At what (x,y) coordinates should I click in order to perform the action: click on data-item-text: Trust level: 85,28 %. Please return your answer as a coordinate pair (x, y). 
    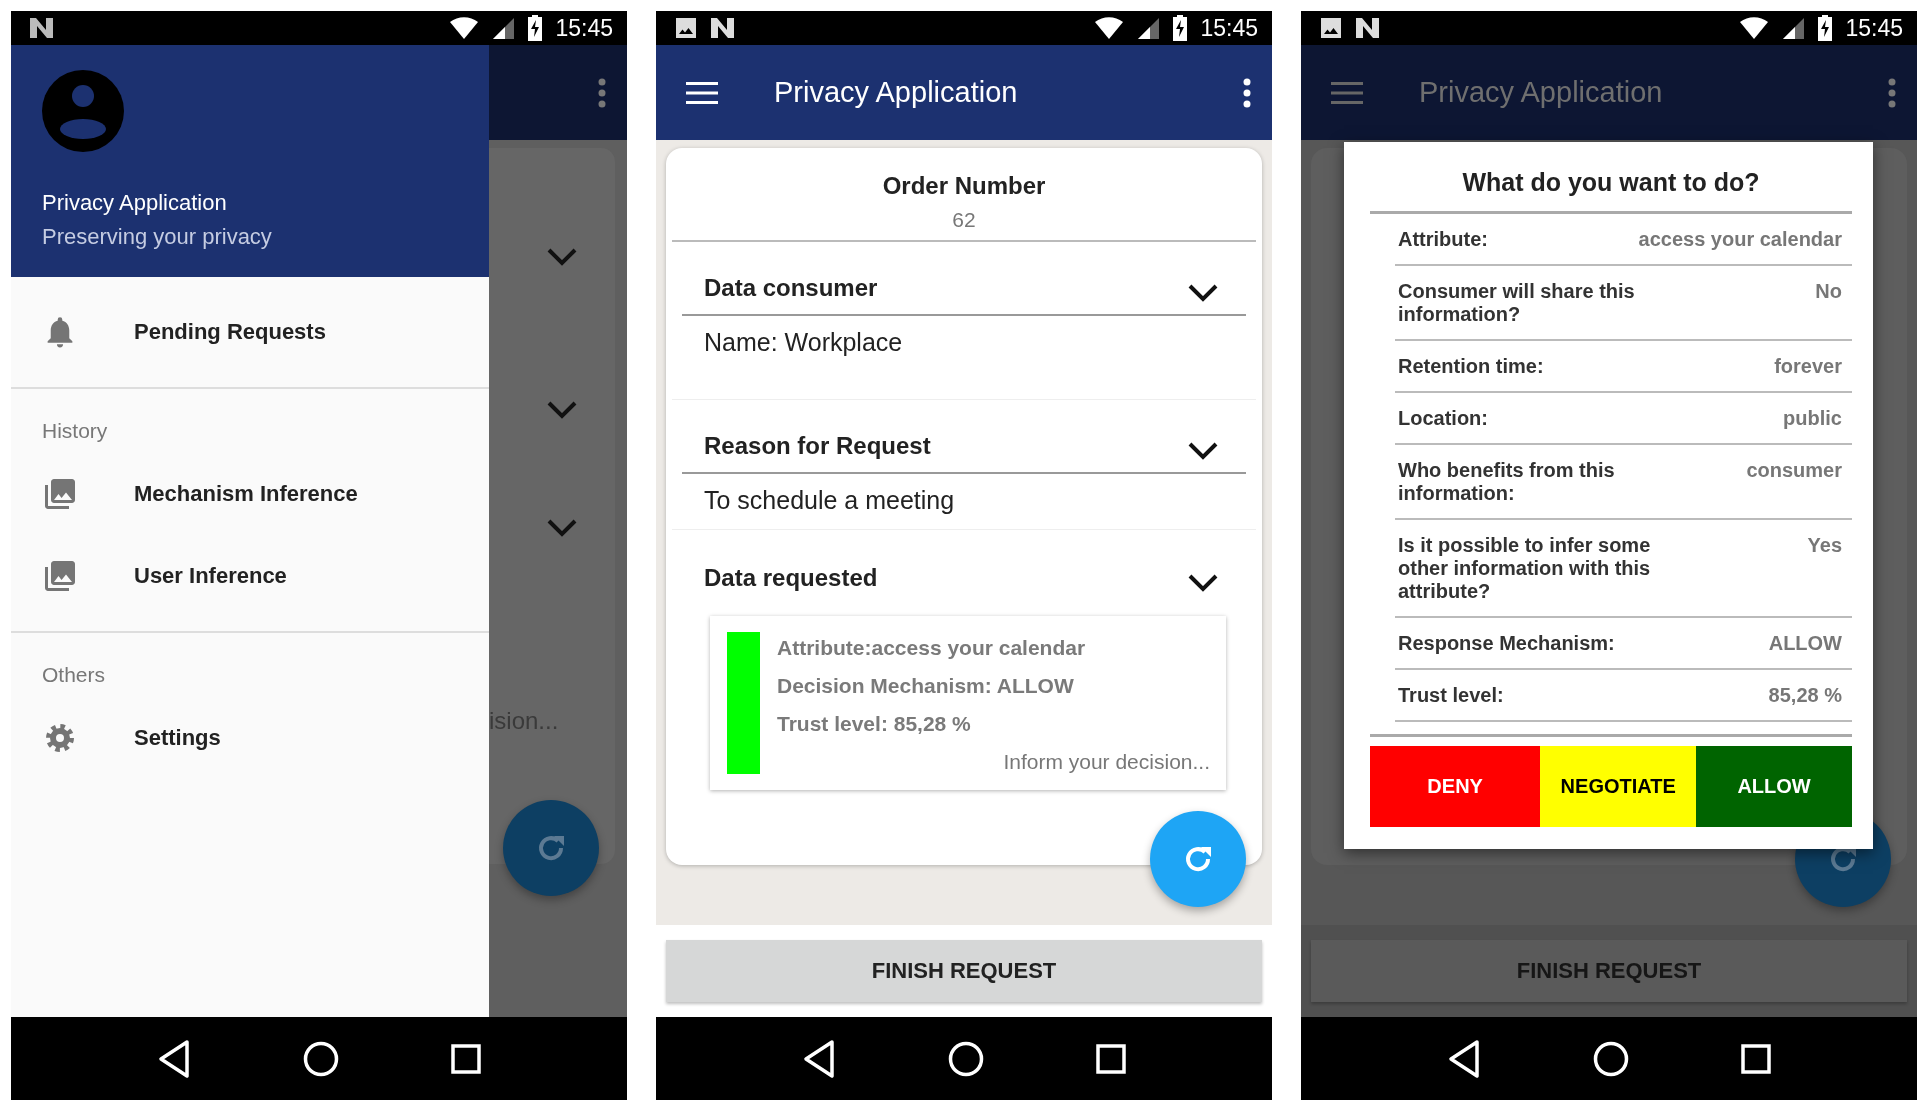
    Looking at the image, I should click on (874, 724).